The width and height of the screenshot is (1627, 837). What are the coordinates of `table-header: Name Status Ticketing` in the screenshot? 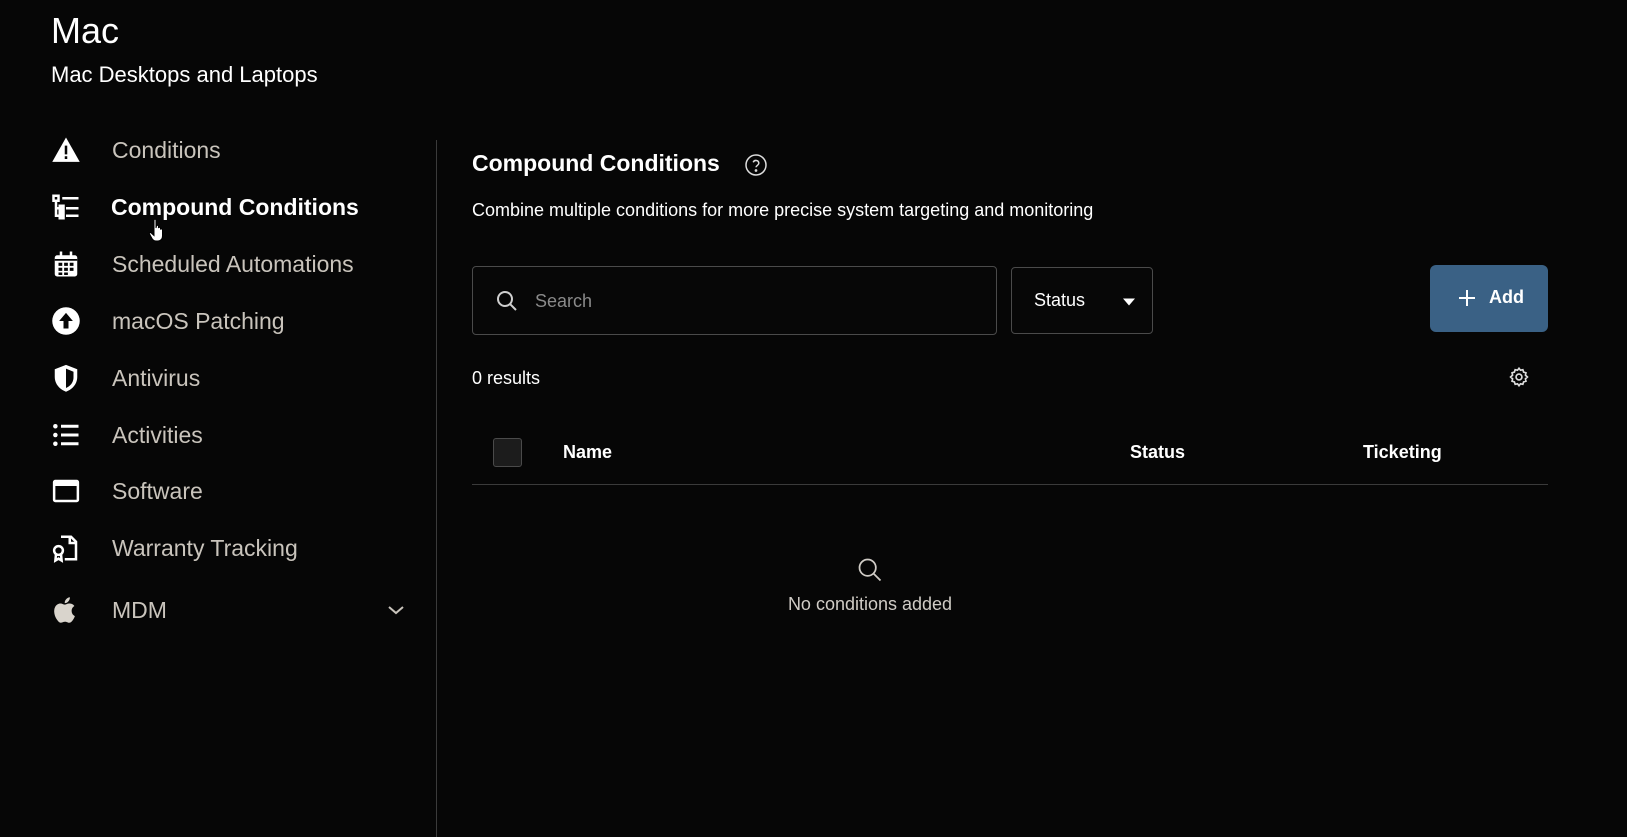 It's located at (1010, 455).